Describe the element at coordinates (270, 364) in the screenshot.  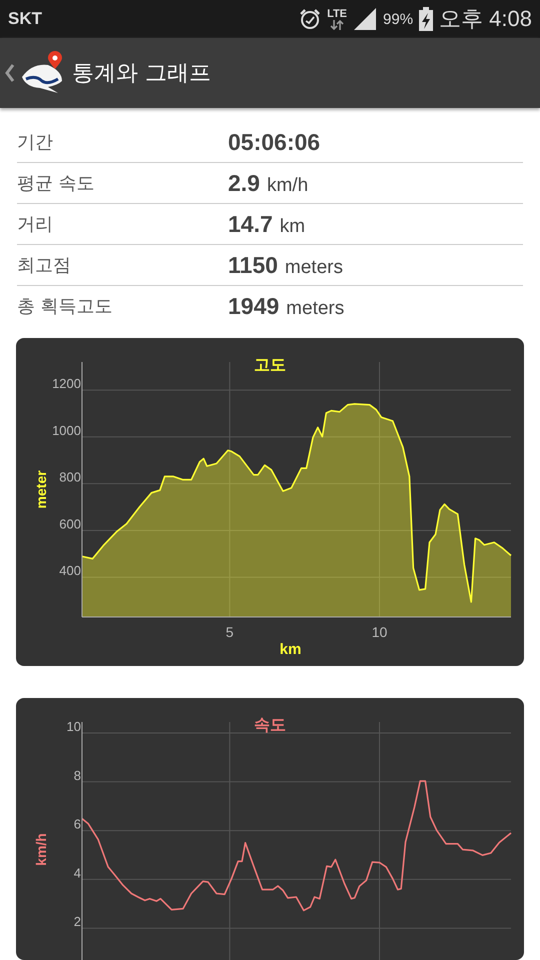
I see `chart-title: 고도` at that location.